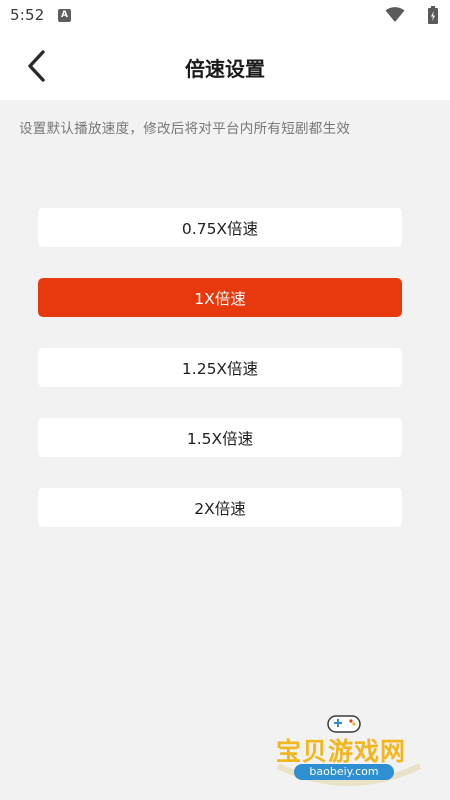 This screenshot has height=800, width=450. Describe the element at coordinates (220, 437) in the screenshot. I see `speed-option-1.5x: 1.5X倍速` at that location.